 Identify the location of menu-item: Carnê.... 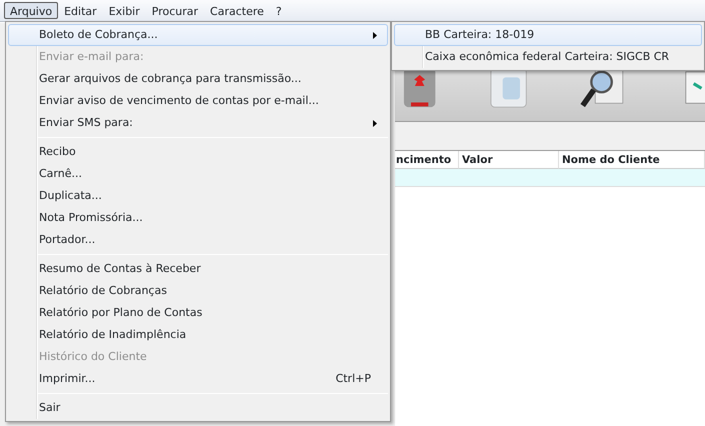
(198, 174).